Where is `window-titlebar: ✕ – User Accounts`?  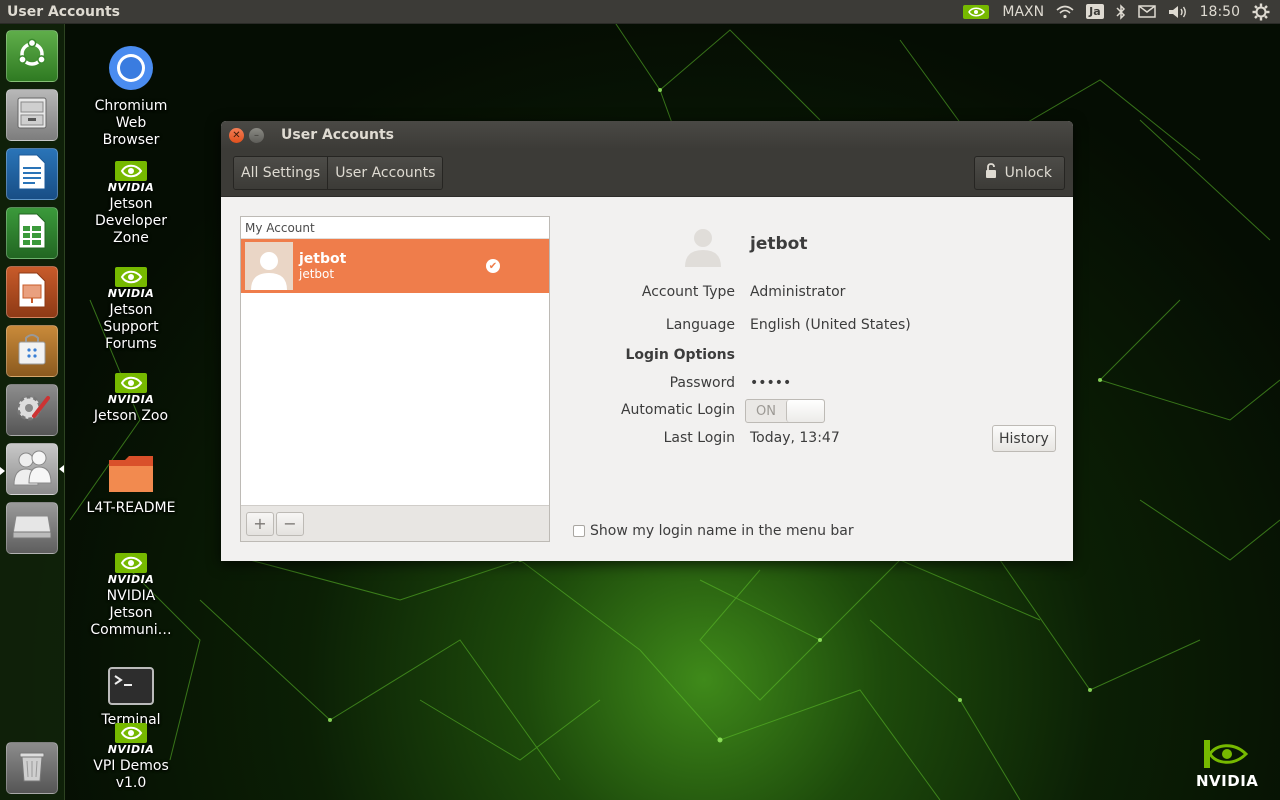
window-titlebar: ✕ – User Accounts is located at coordinates (647, 135).